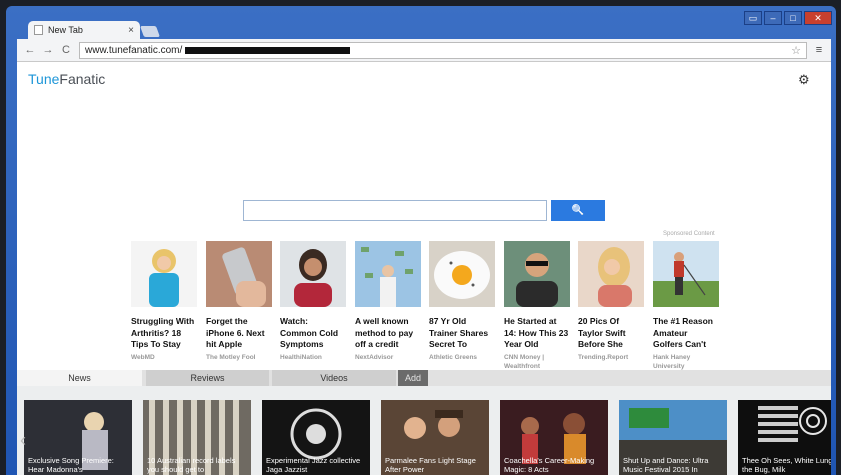 The image size is (841, 475). What do you see at coordinates (65, 30) in the screenshot?
I see `tab-title: New Tab` at bounding box center [65, 30].